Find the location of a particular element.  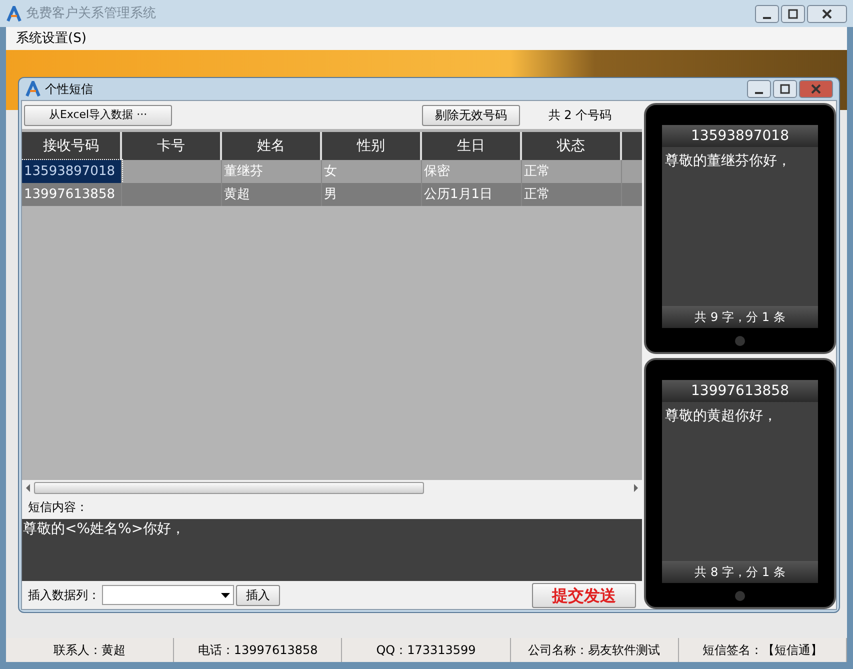

table-cell: 13997613858 is located at coordinates (72, 194).